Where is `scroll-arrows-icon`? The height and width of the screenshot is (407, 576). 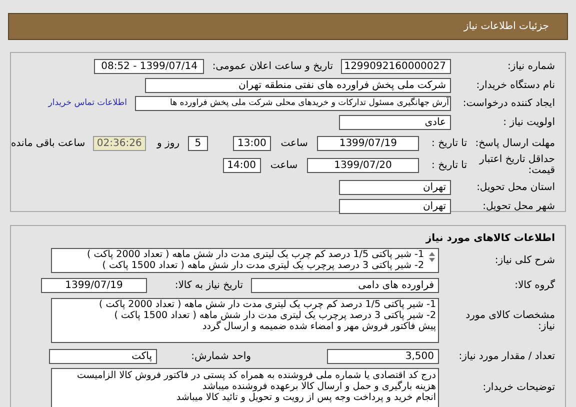 scroll-arrows-icon is located at coordinates (432, 257).